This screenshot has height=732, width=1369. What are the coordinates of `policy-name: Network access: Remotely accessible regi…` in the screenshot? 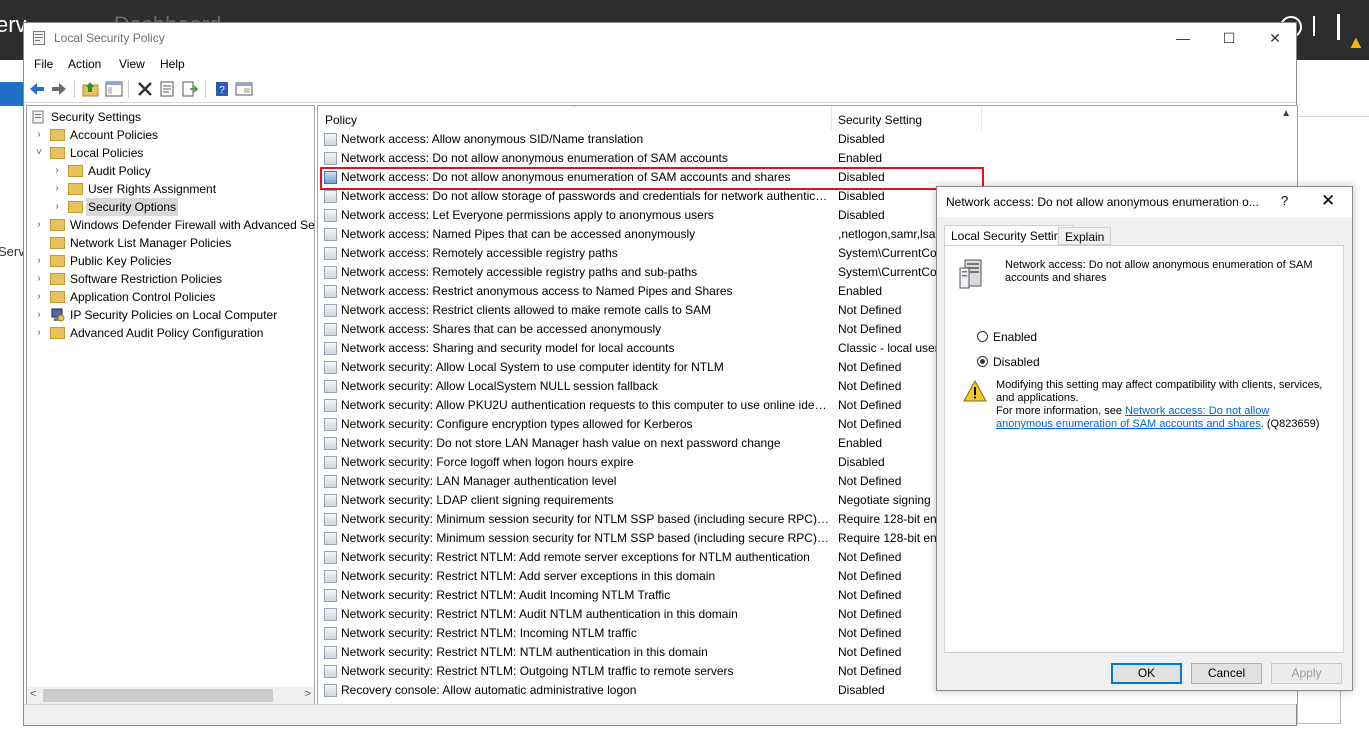 It's located at (479, 253).